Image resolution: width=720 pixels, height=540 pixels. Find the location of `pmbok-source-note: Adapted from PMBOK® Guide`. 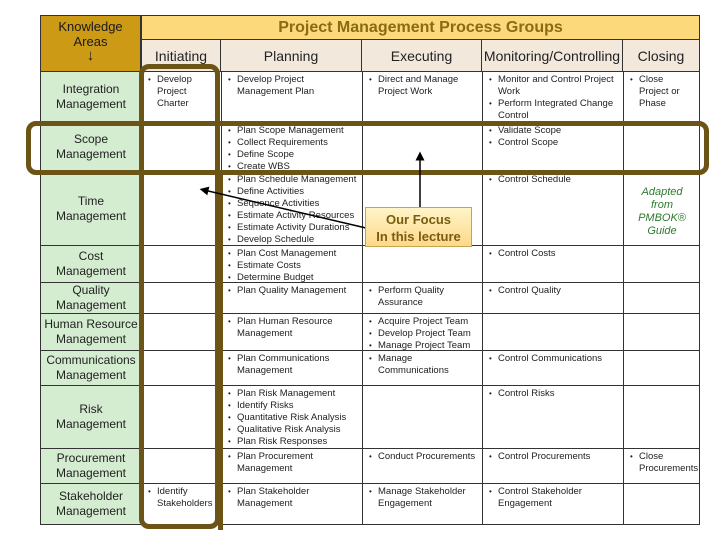

pmbok-source-note: Adapted from PMBOK® Guide is located at coordinates (662, 212).